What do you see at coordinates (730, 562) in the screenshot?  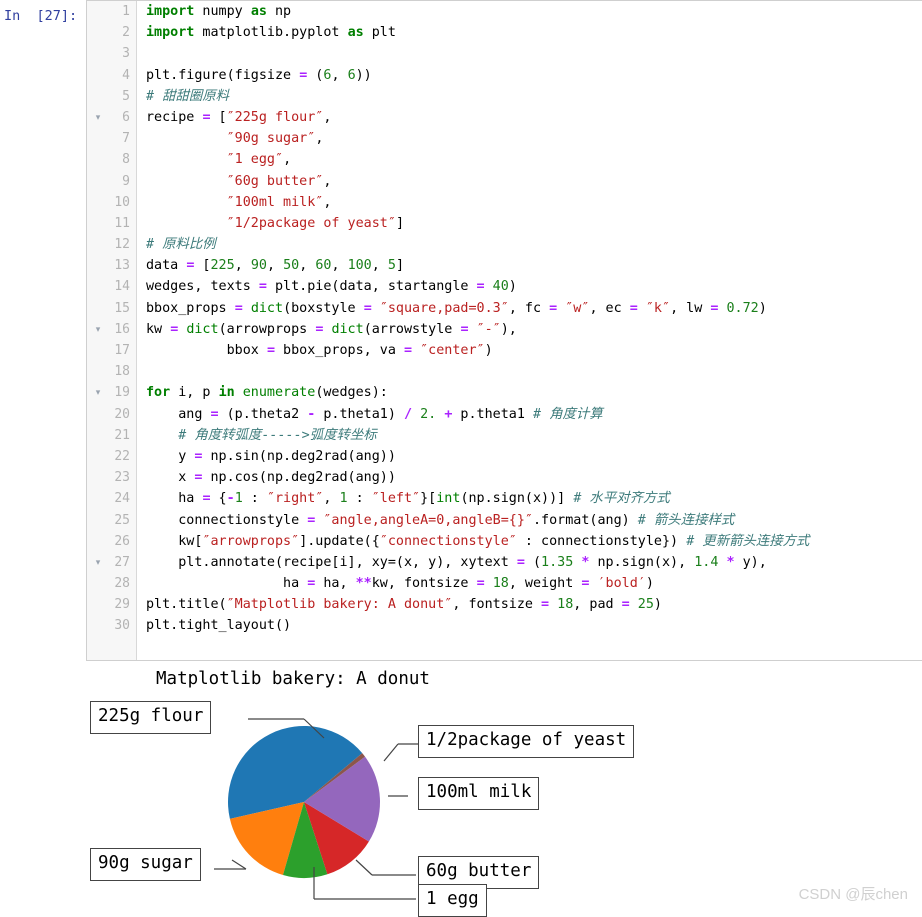 I see `code-token: *` at bounding box center [730, 562].